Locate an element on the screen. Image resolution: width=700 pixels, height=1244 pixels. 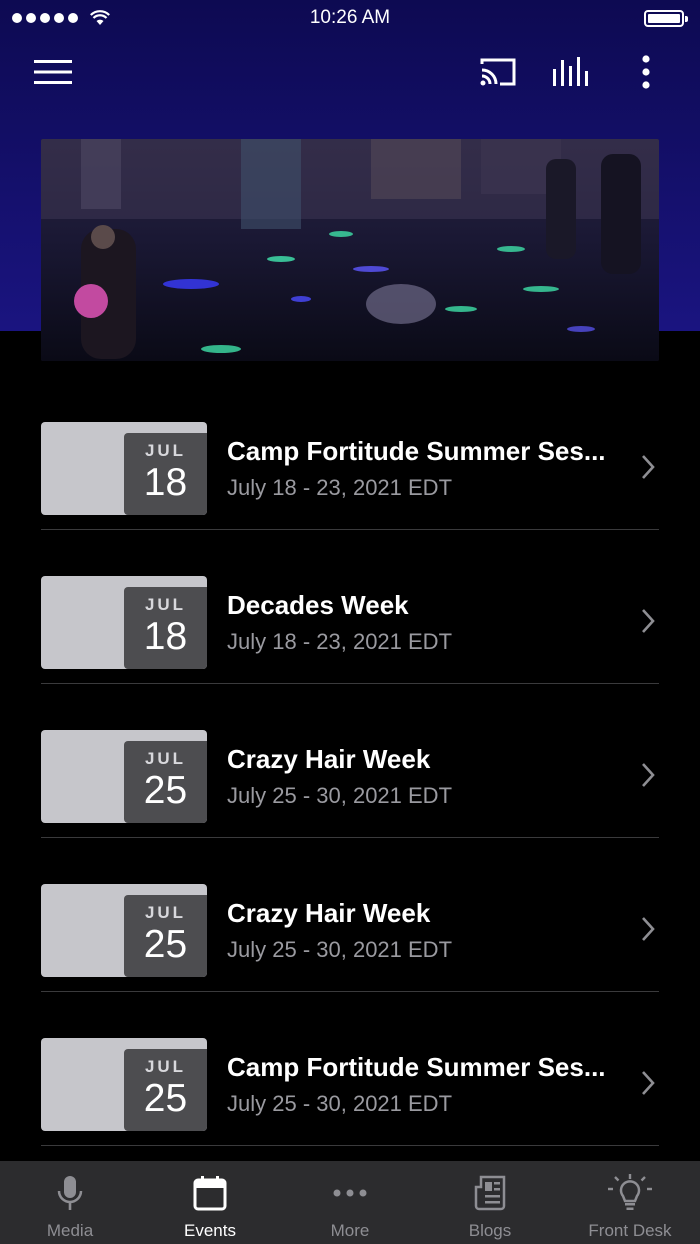
cast-icon is located at coordinates (498, 72).